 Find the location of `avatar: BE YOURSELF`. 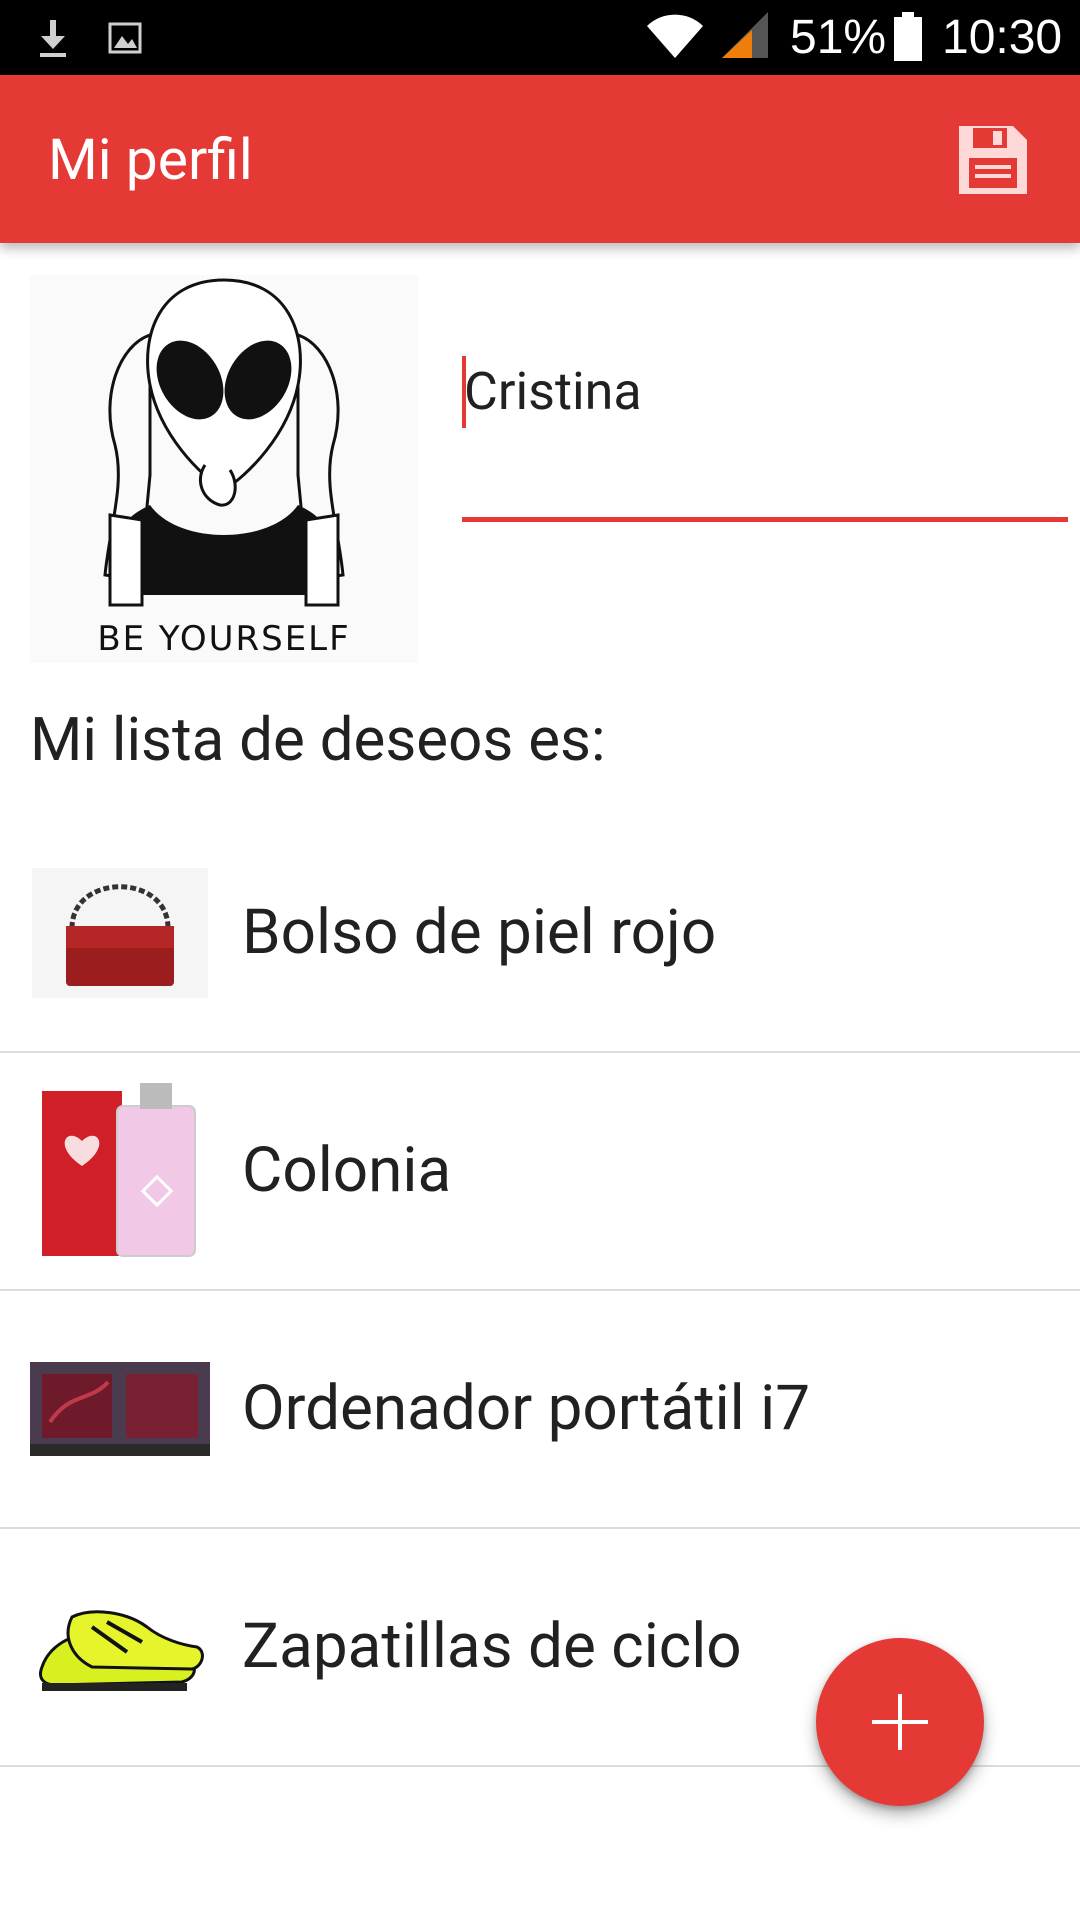

avatar: BE YOURSELF is located at coordinates (224, 469).